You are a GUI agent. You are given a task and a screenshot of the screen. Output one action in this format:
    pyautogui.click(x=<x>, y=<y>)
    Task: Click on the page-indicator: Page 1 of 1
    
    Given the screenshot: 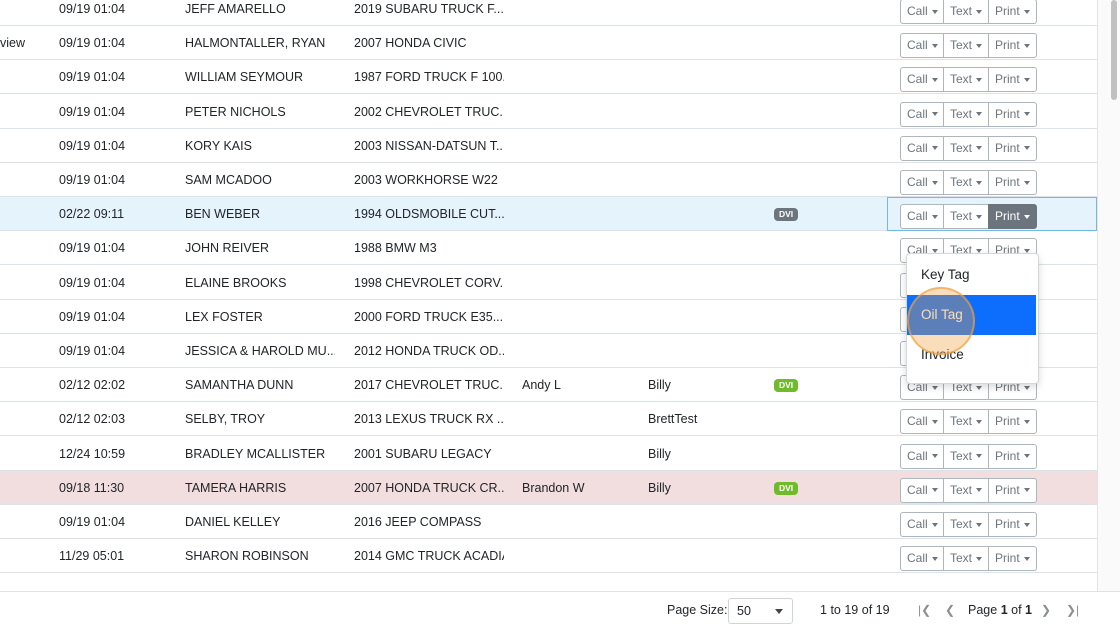 What is the action you would take?
    pyautogui.click(x=1000, y=610)
    